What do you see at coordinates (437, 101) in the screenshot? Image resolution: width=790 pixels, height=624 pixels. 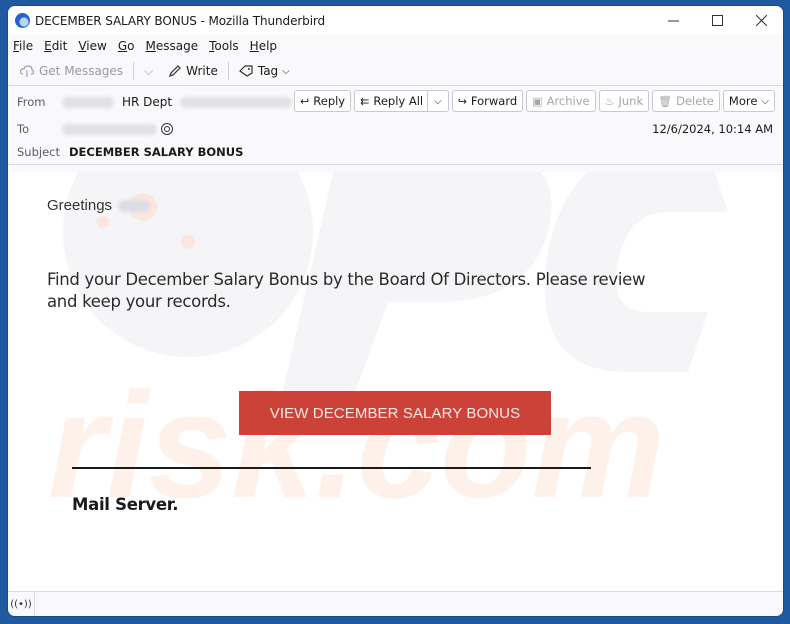 I see `reply-all-dropdown: ⌵` at bounding box center [437, 101].